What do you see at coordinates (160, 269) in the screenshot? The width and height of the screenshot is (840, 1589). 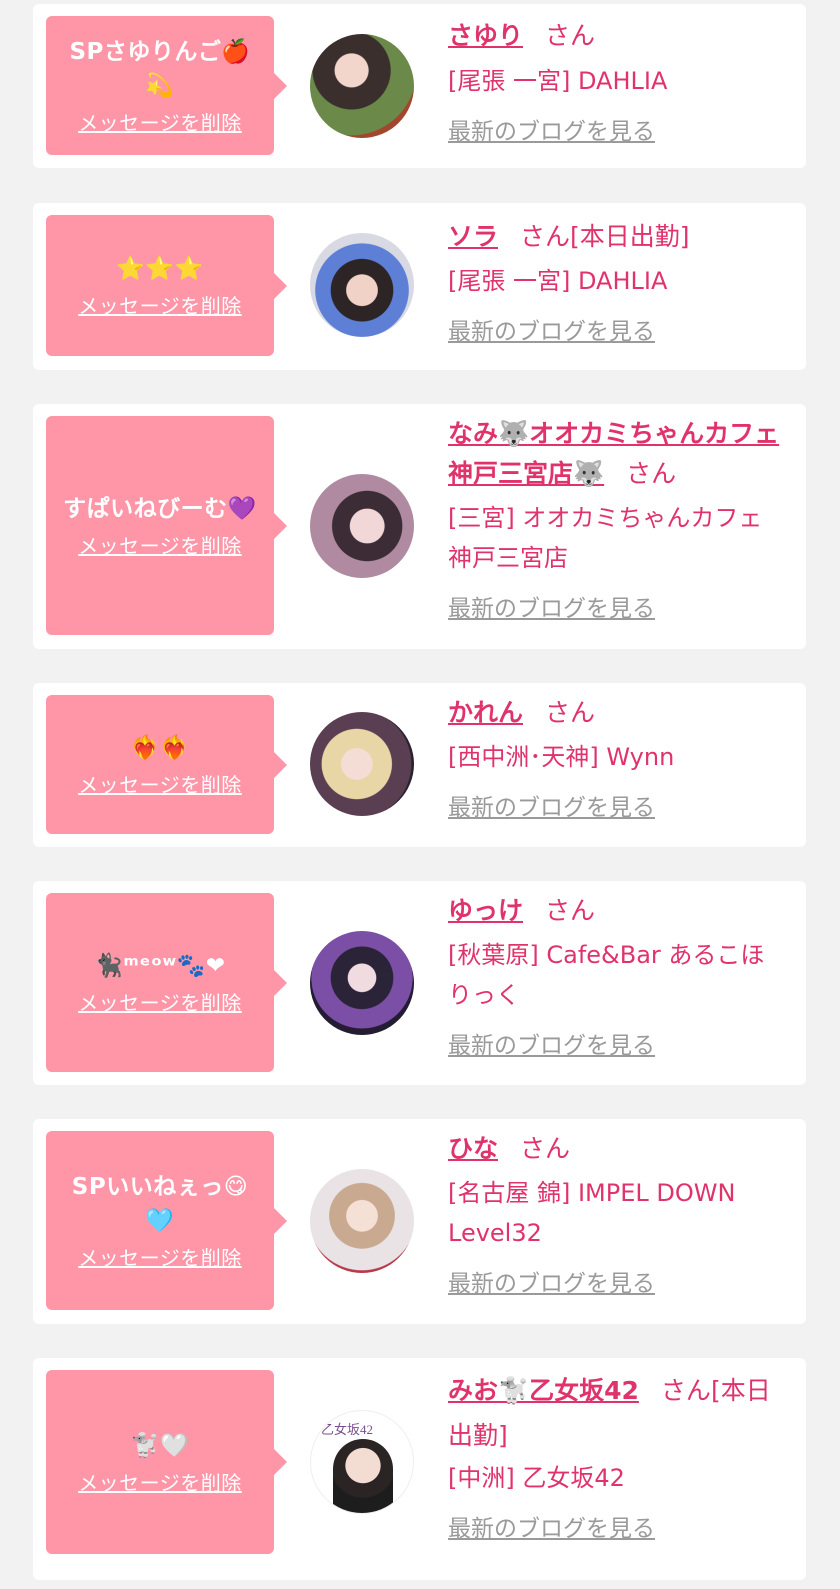 I see `message-text: ⭐️⭐️⭐️` at bounding box center [160, 269].